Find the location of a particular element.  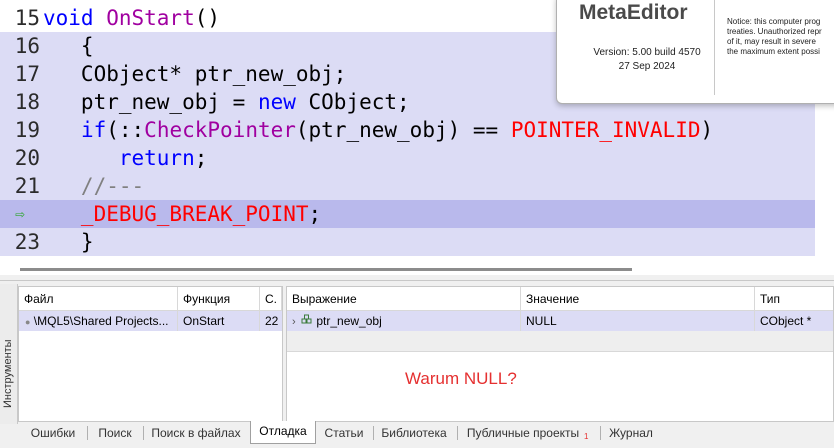

expand-chevron-icon: › is located at coordinates (294, 322).